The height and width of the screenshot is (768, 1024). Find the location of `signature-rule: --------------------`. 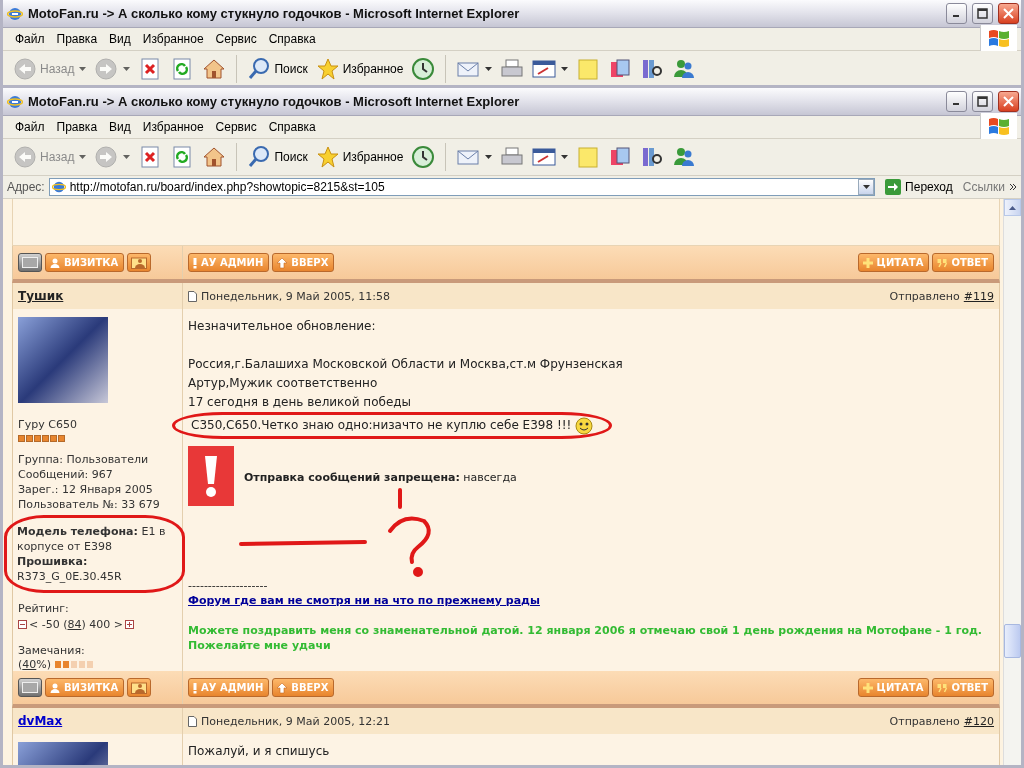

signature-rule: -------------------- is located at coordinates (228, 585).